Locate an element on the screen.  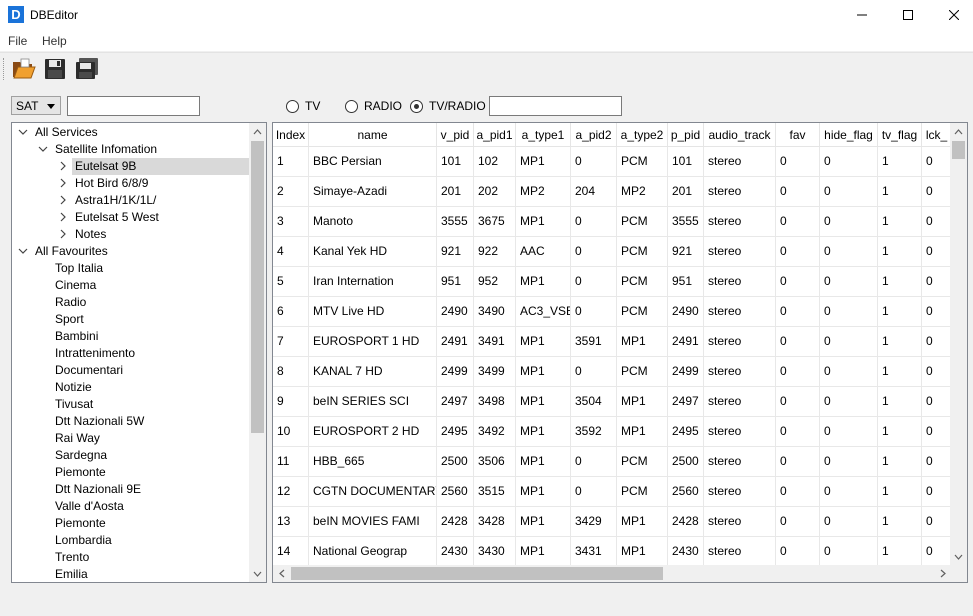
scroll-left-arrow is located at coordinates (281, 573).